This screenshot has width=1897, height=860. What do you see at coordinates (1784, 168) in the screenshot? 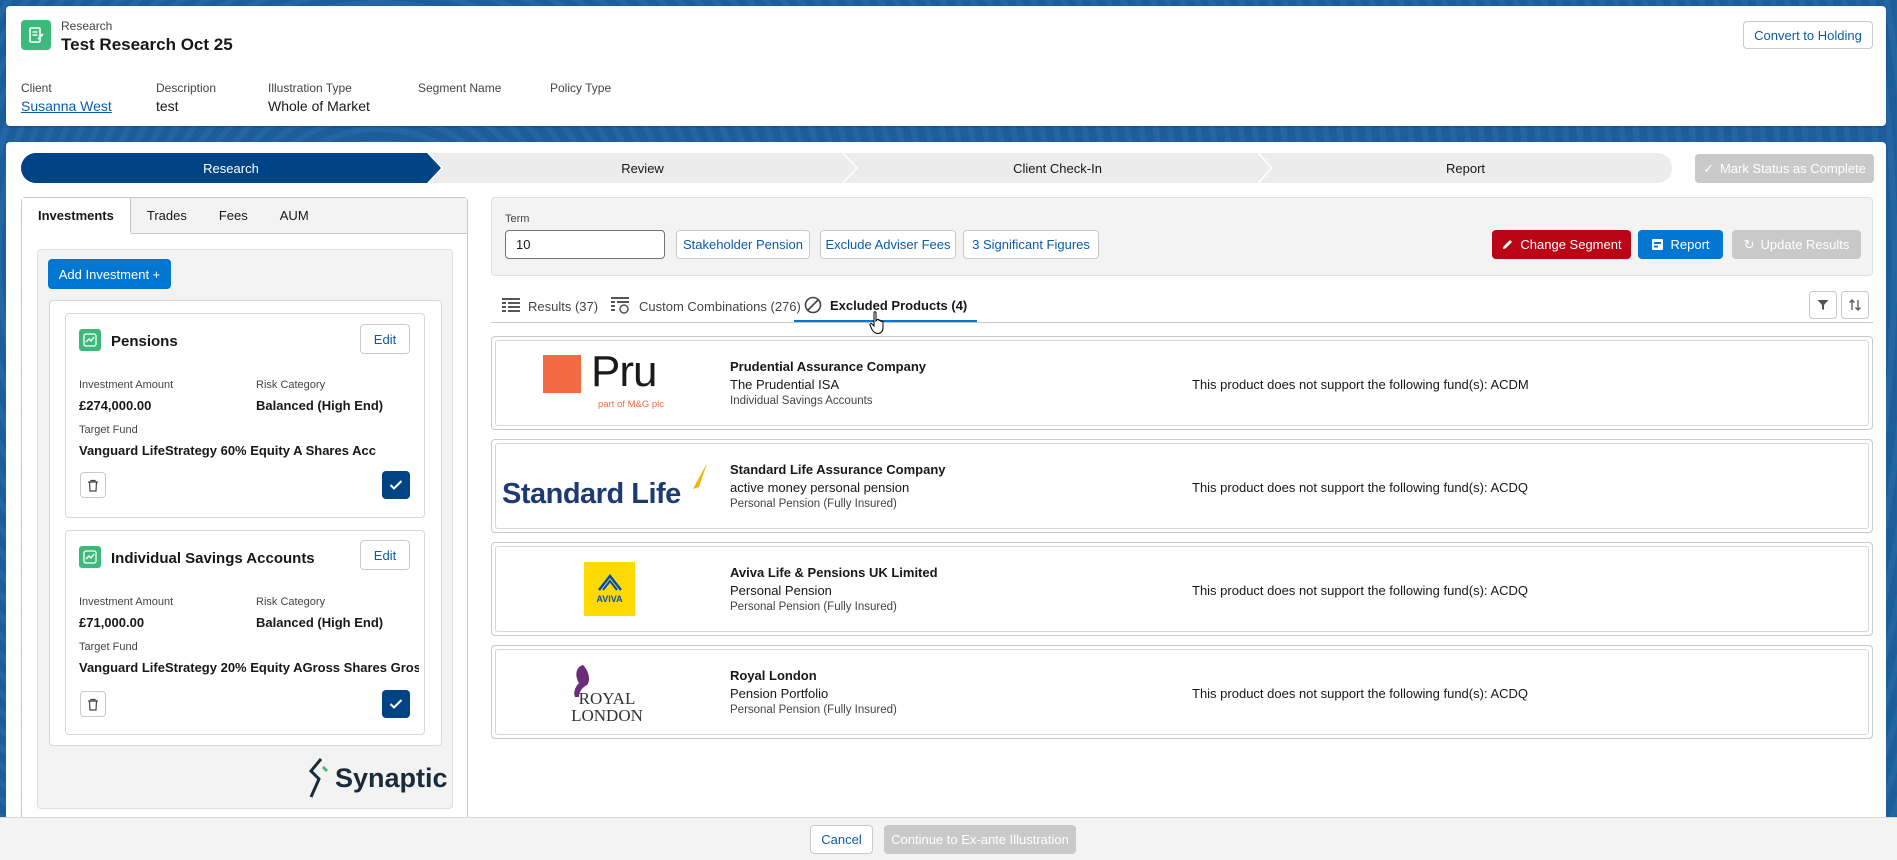
I see `mark-status-complete-button: ✓ Mark Status as Complete` at bounding box center [1784, 168].